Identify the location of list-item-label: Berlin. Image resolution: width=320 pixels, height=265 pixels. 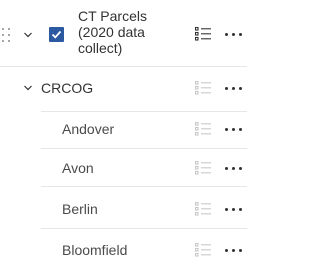
(80, 209).